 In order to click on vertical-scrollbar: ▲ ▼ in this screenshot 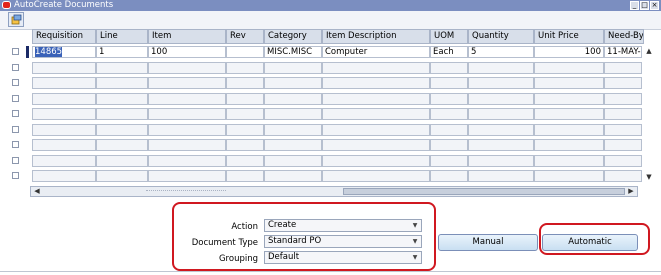, I will do `click(649, 116)`.